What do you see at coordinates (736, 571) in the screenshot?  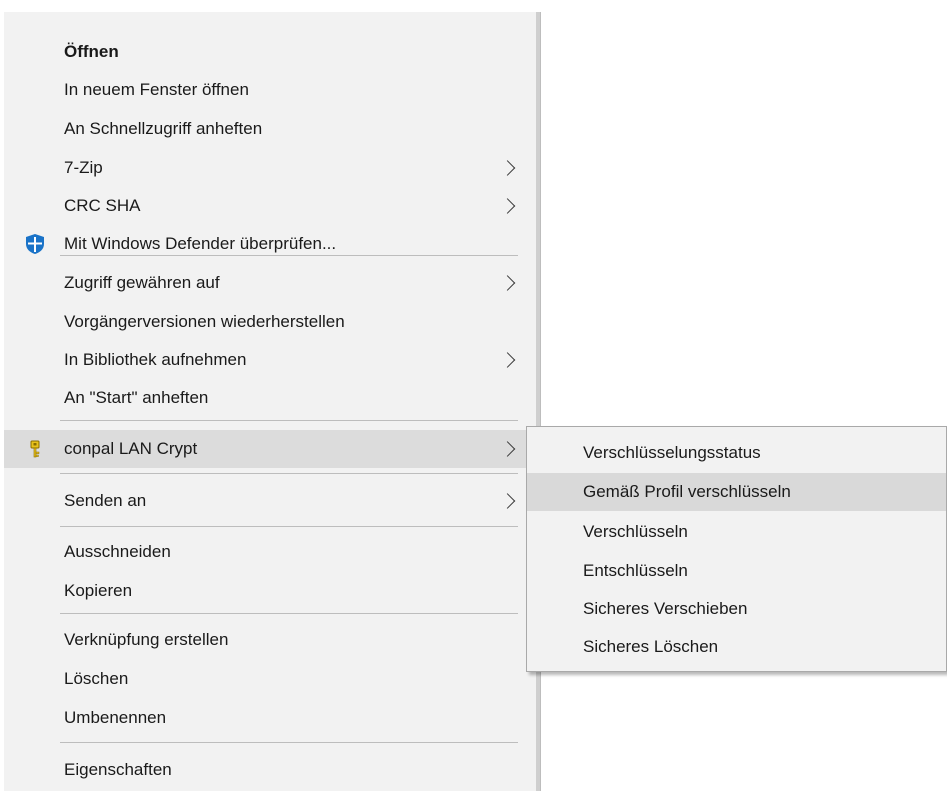 I see `submenu-item-decrypt: Entschlüsseln` at bounding box center [736, 571].